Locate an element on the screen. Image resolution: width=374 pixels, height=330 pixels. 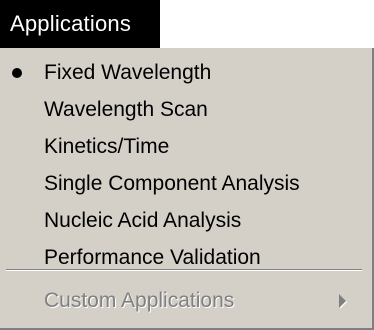
menu-item-label: Fixed Wavelength is located at coordinates (128, 72).